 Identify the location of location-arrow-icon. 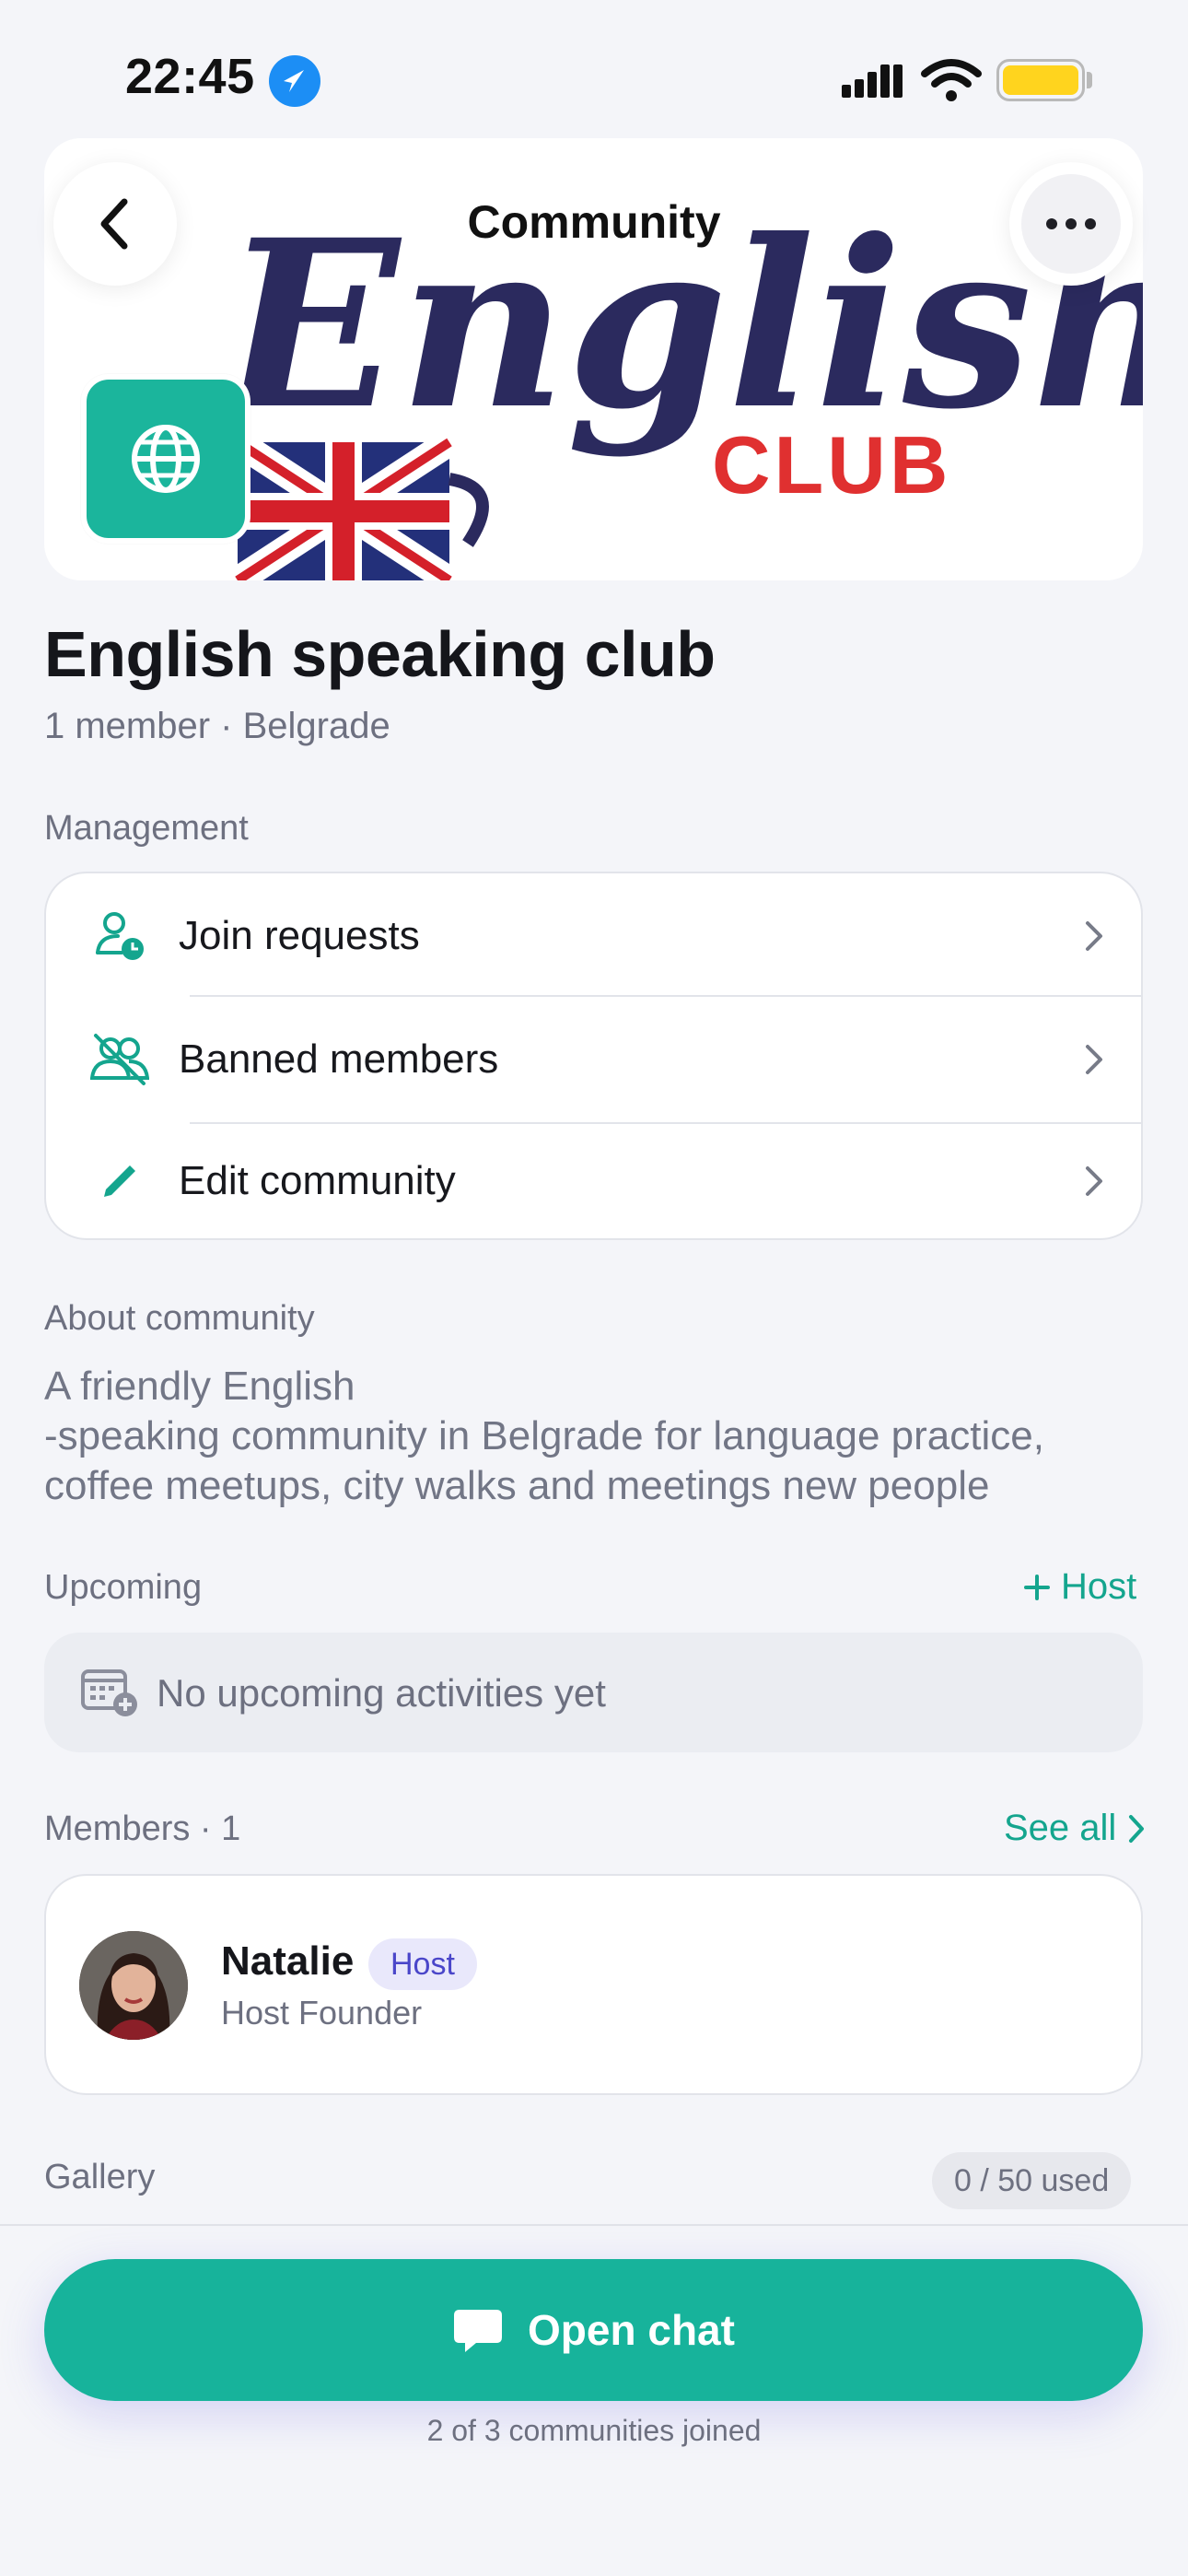
(294, 81).